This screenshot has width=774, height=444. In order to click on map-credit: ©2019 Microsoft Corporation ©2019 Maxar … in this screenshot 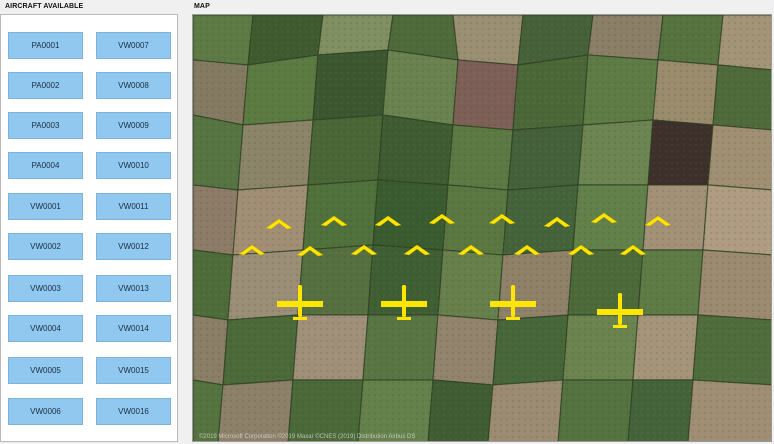, I will do `click(307, 437)`.